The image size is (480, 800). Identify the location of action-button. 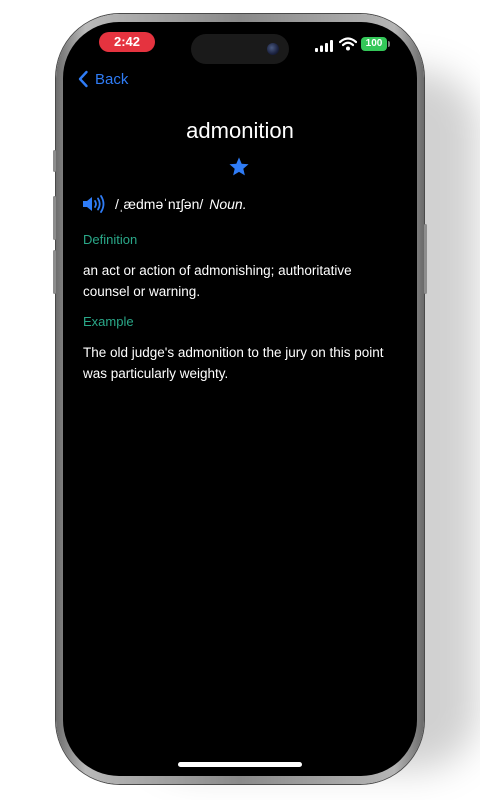
(54, 161).